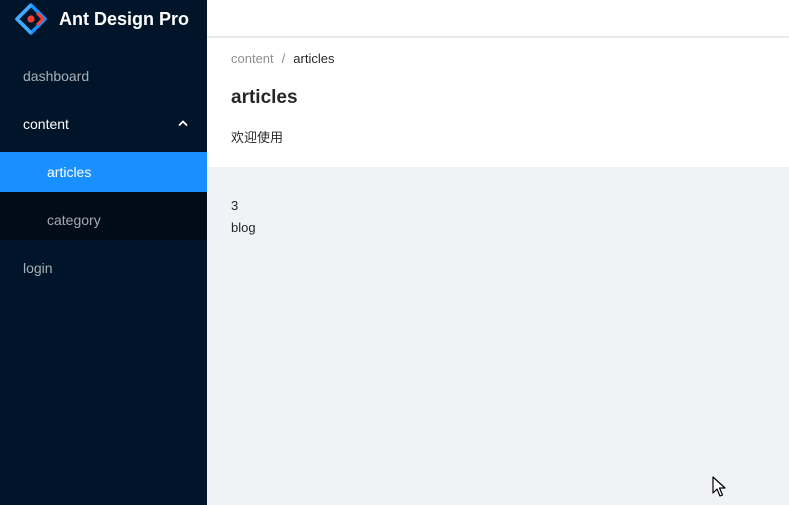 The height and width of the screenshot is (505, 789). Describe the element at coordinates (103, 220) in the screenshot. I see `menu-item-category: category` at that location.